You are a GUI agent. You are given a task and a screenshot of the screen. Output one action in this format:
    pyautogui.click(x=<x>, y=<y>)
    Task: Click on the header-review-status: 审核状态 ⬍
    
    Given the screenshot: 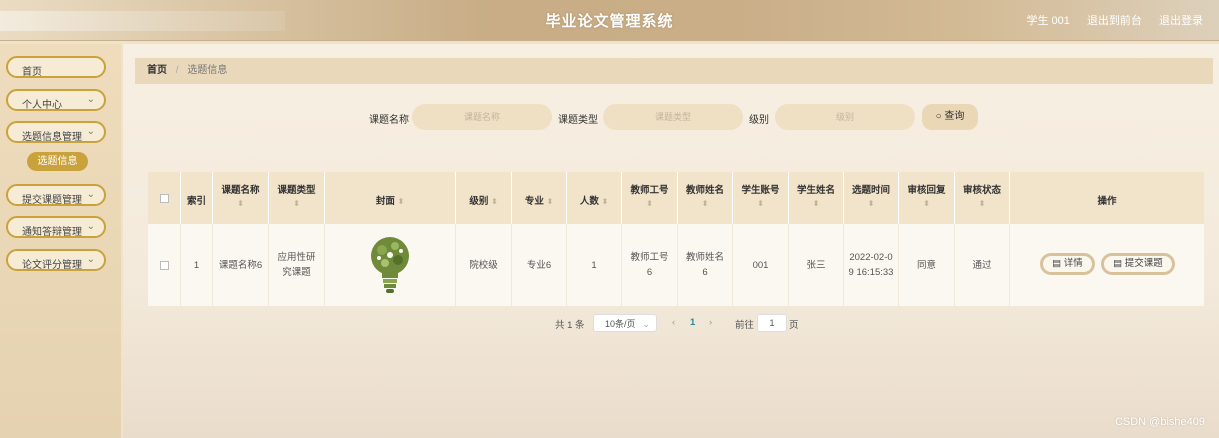 What is the action you would take?
    pyautogui.click(x=982, y=198)
    